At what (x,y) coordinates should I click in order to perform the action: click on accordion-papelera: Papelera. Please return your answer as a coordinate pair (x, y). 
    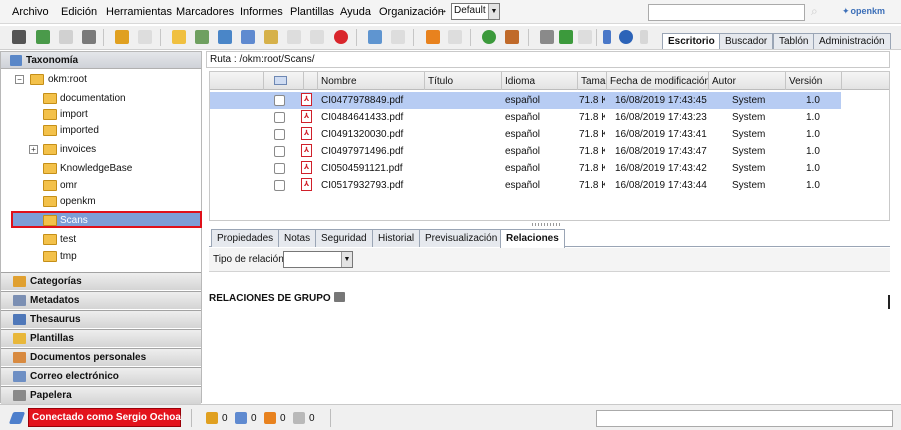
    Looking at the image, I should click on (101, 395).